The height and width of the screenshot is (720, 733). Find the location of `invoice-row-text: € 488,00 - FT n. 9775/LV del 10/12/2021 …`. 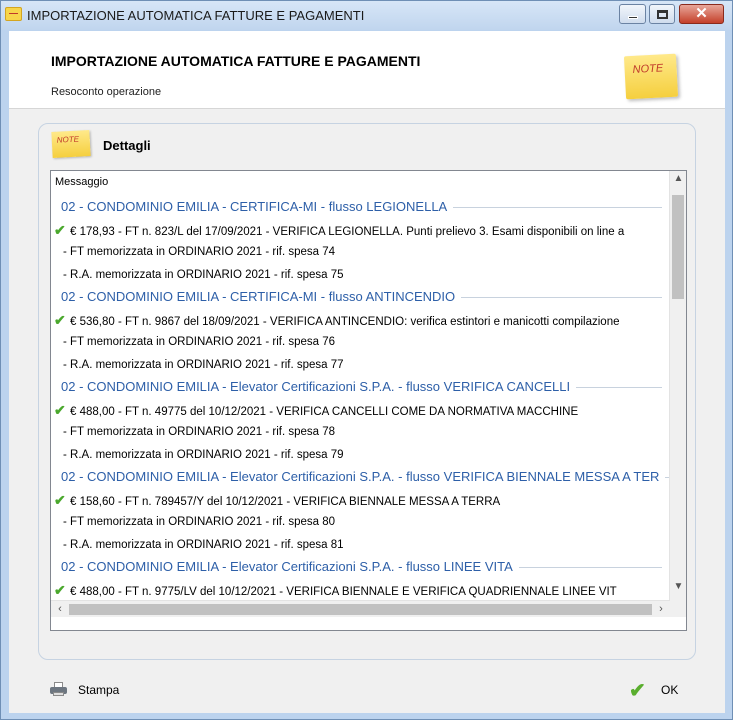

invoice-row-text: € 488,00 - FT n. 9775/LV del 10/12/2021 … is located at coordinates (343, 591).